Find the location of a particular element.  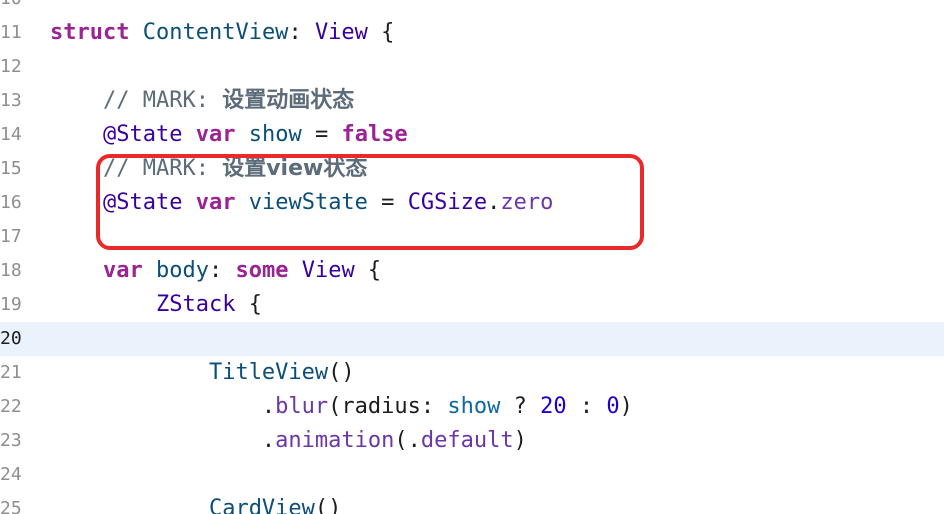

code-text: @State var show = false is located at coordinates (229, 135).